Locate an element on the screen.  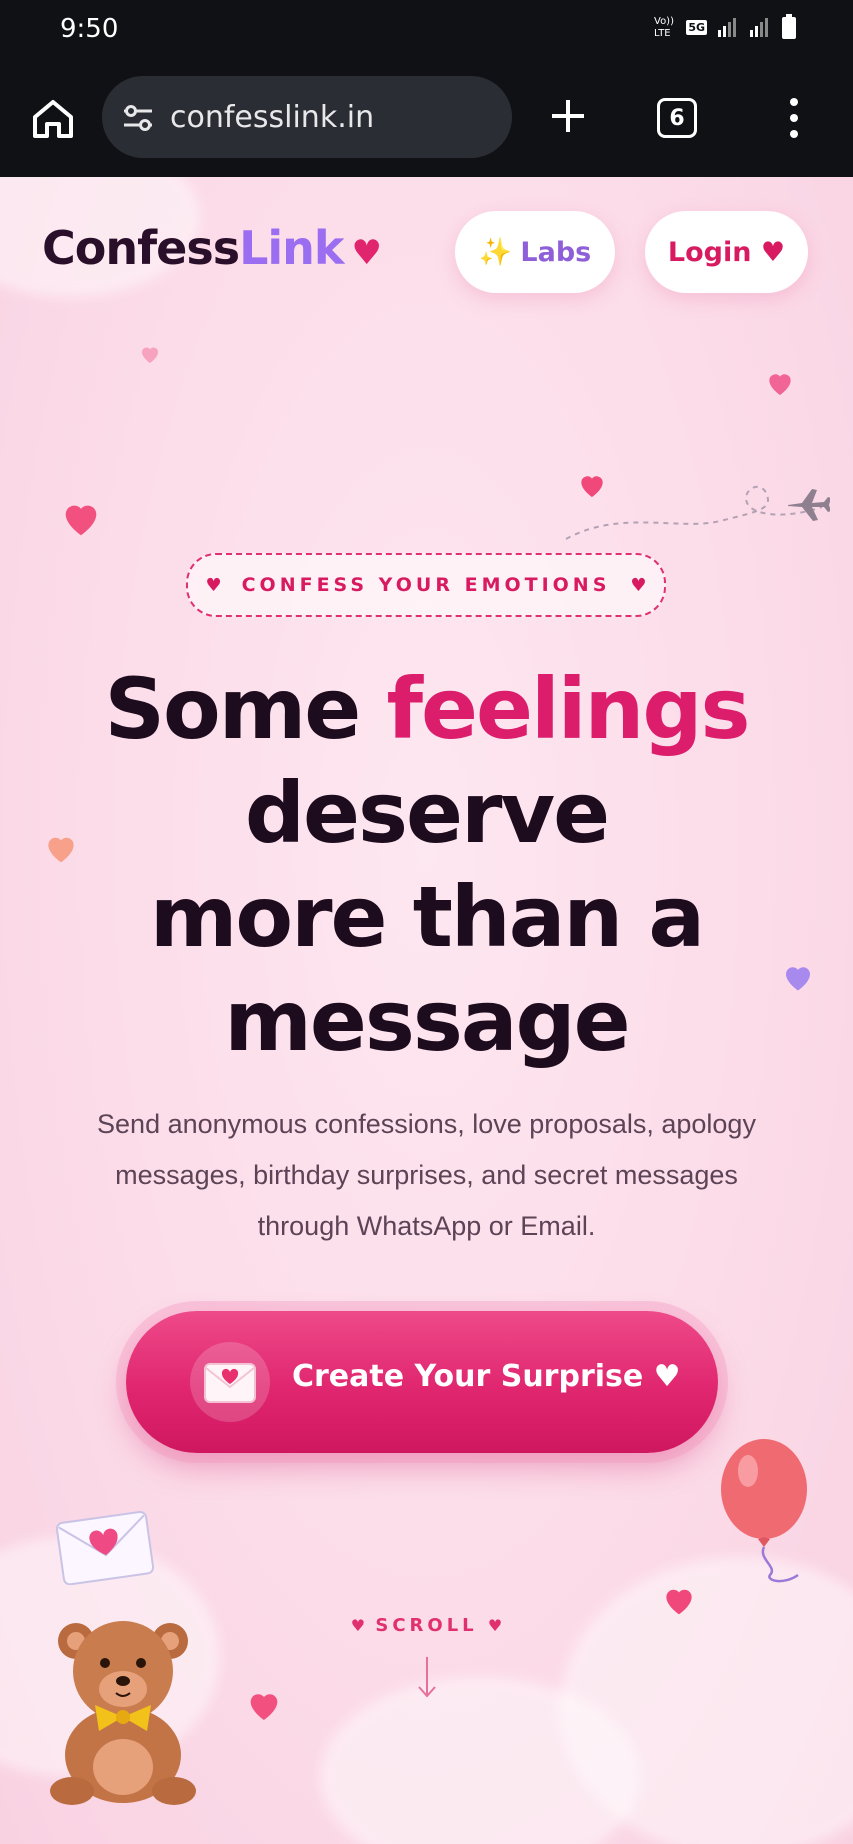
labs-button: ✨ Labs is located at coordinates (535, 252).